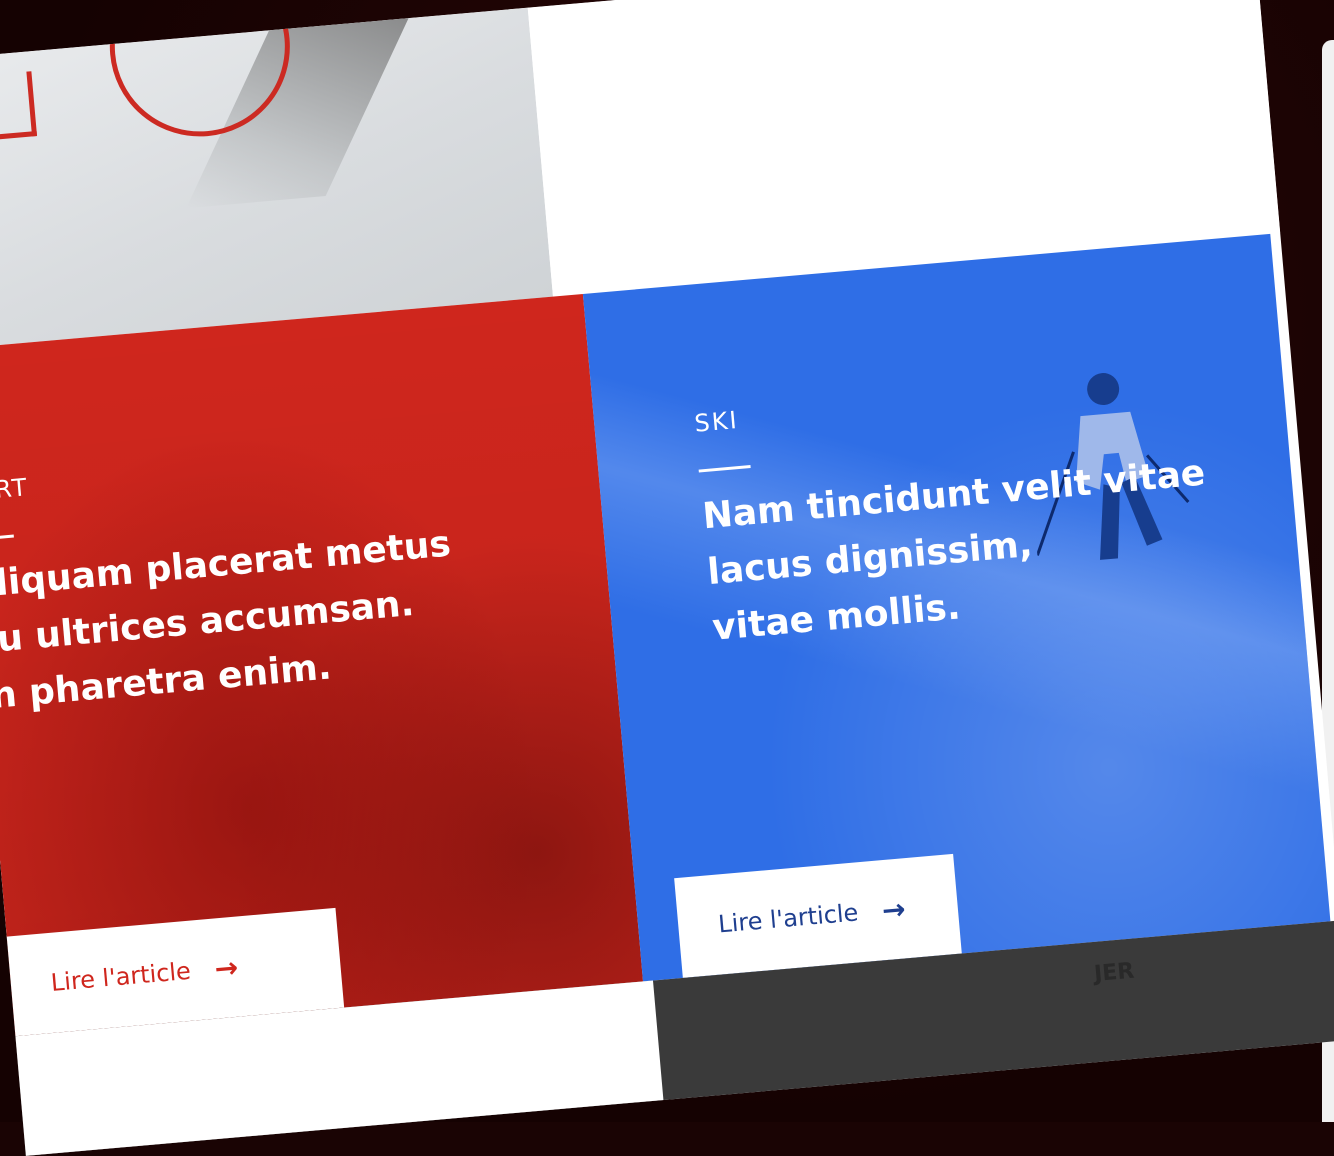 Image resolution: width=1334 pixels, height=1156 pixels. What do you see at coordinates (19, 109) in the screenshot?
I see `red-frame-graphic` at bounding box center [19, 109].